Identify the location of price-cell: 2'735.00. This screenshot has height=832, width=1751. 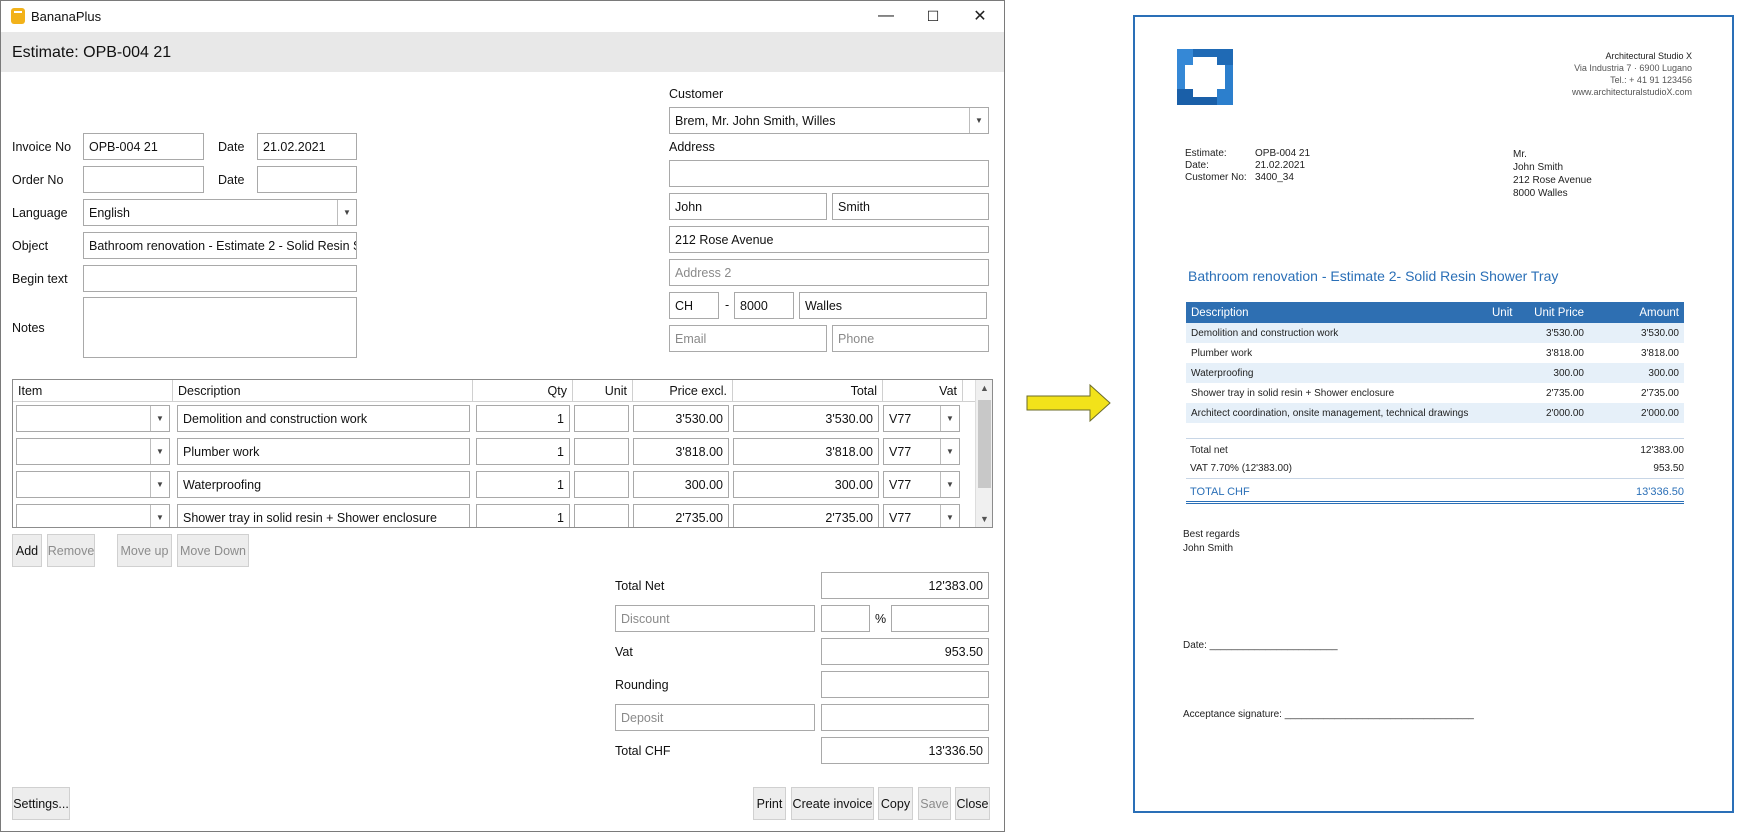
(681, 515).